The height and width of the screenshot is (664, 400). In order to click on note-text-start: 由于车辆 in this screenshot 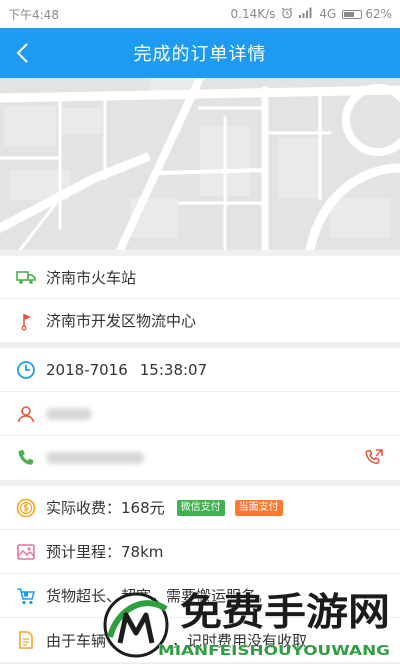, I will do `click(76, 640)`.